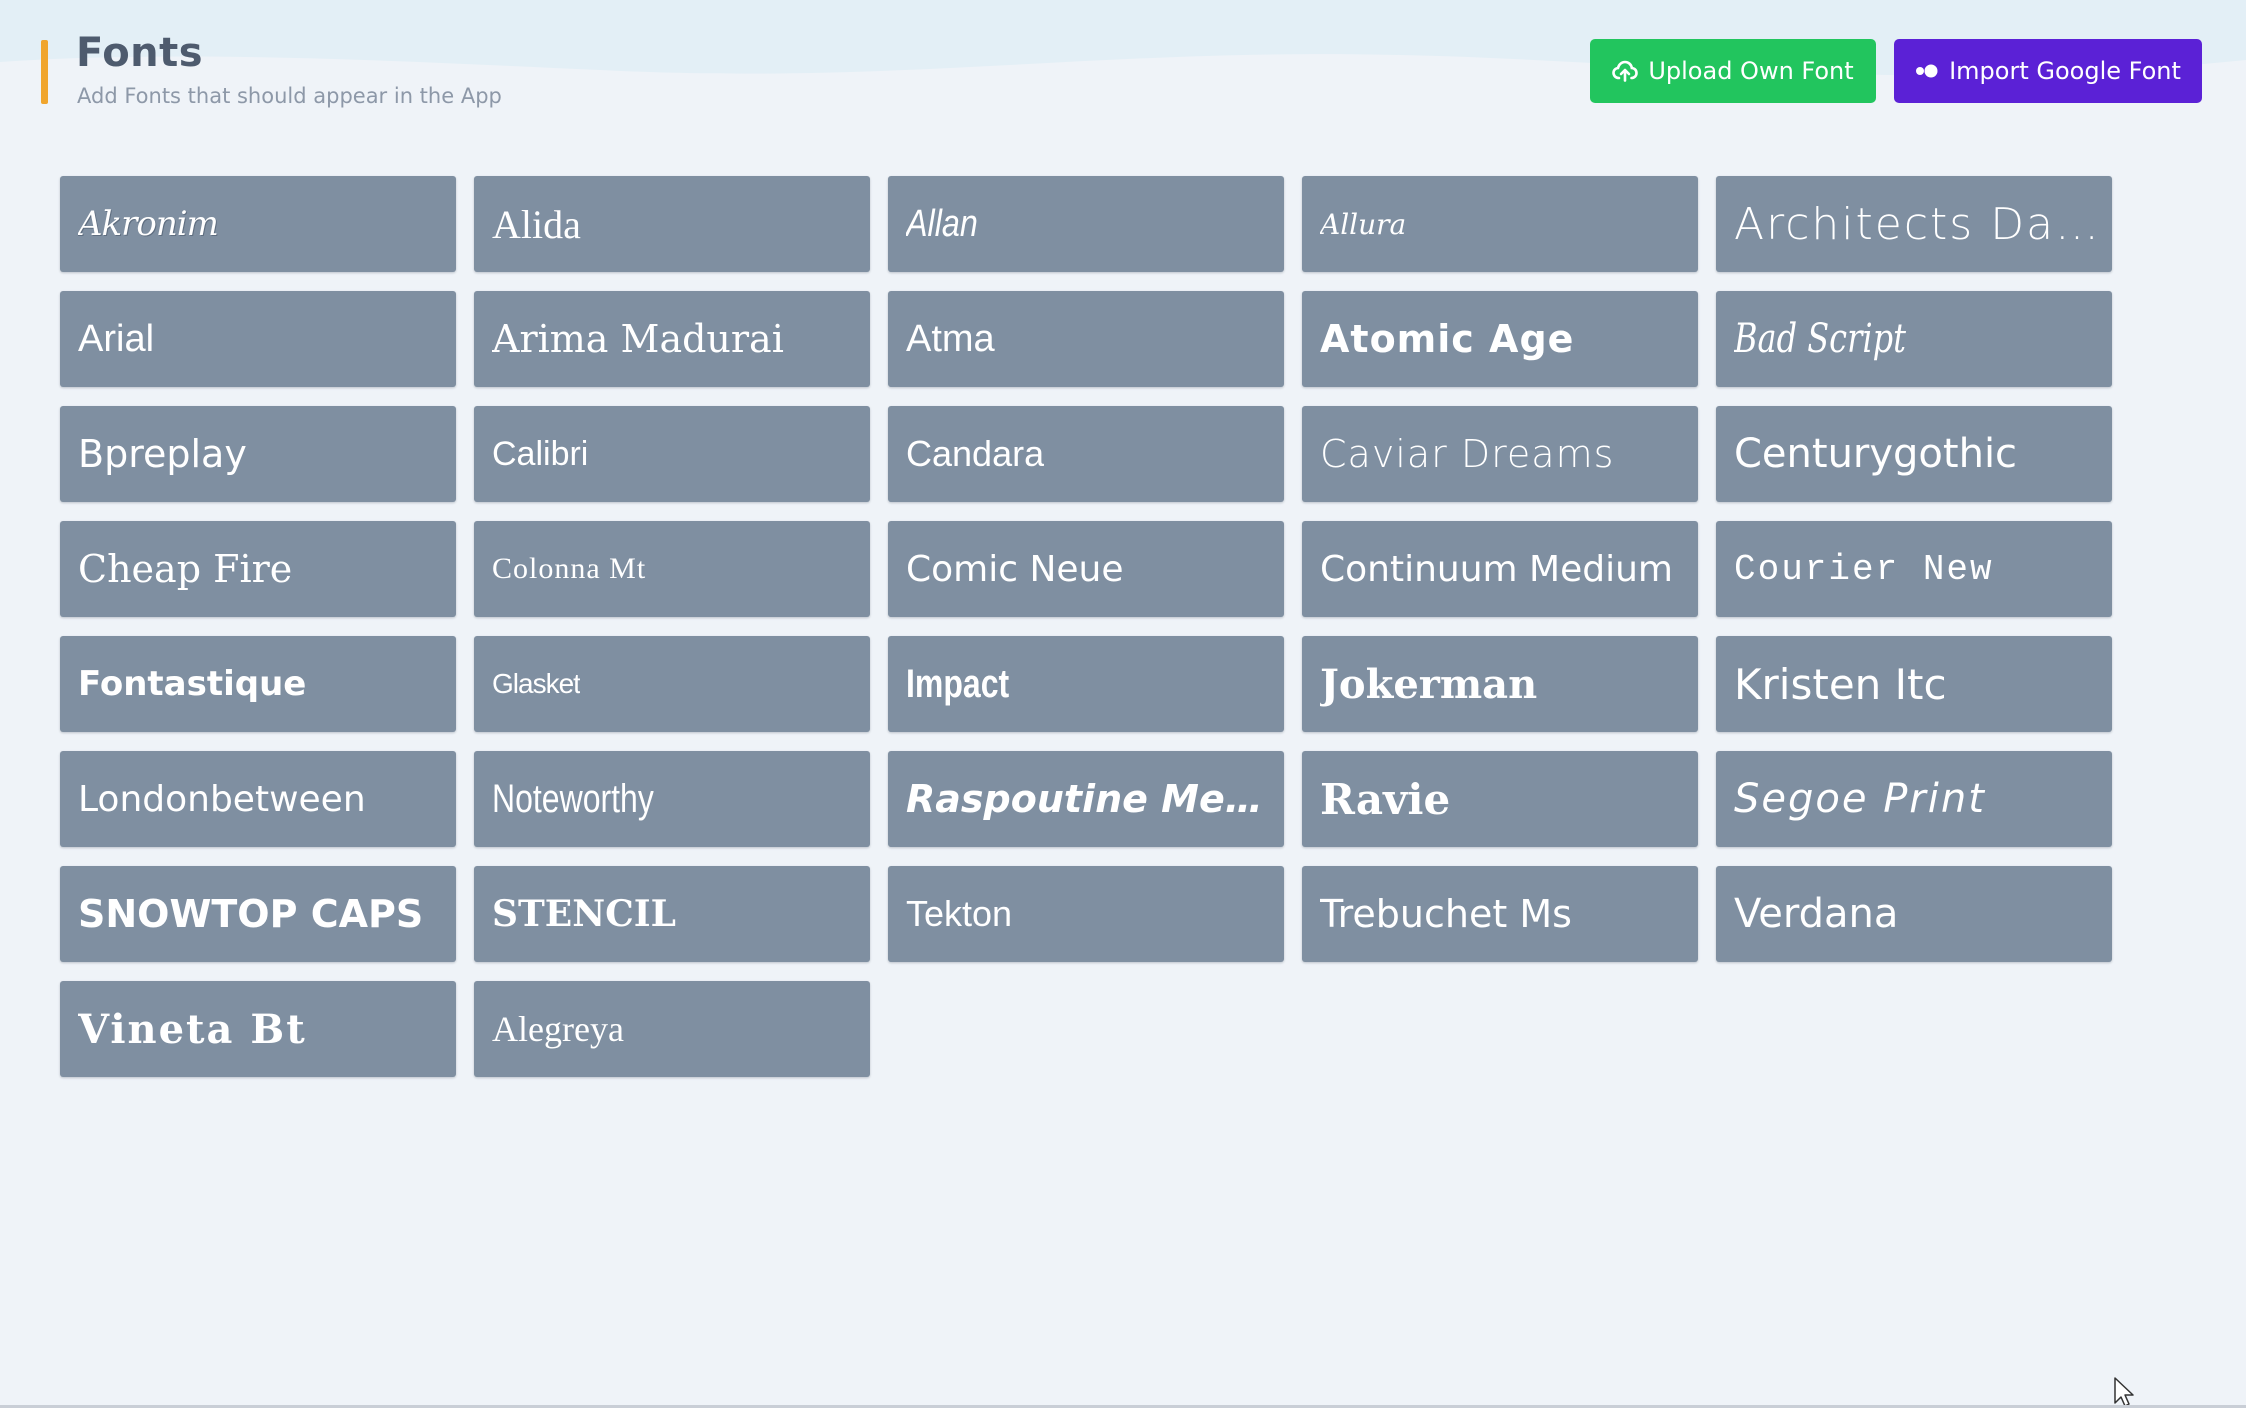 The width and height of the screenshot is (2246, 1408). What do you see at coordinates (1500, 224) in the screenshot?
I see `font-tile-allura: Allura` at bounding box center [1500, 224].